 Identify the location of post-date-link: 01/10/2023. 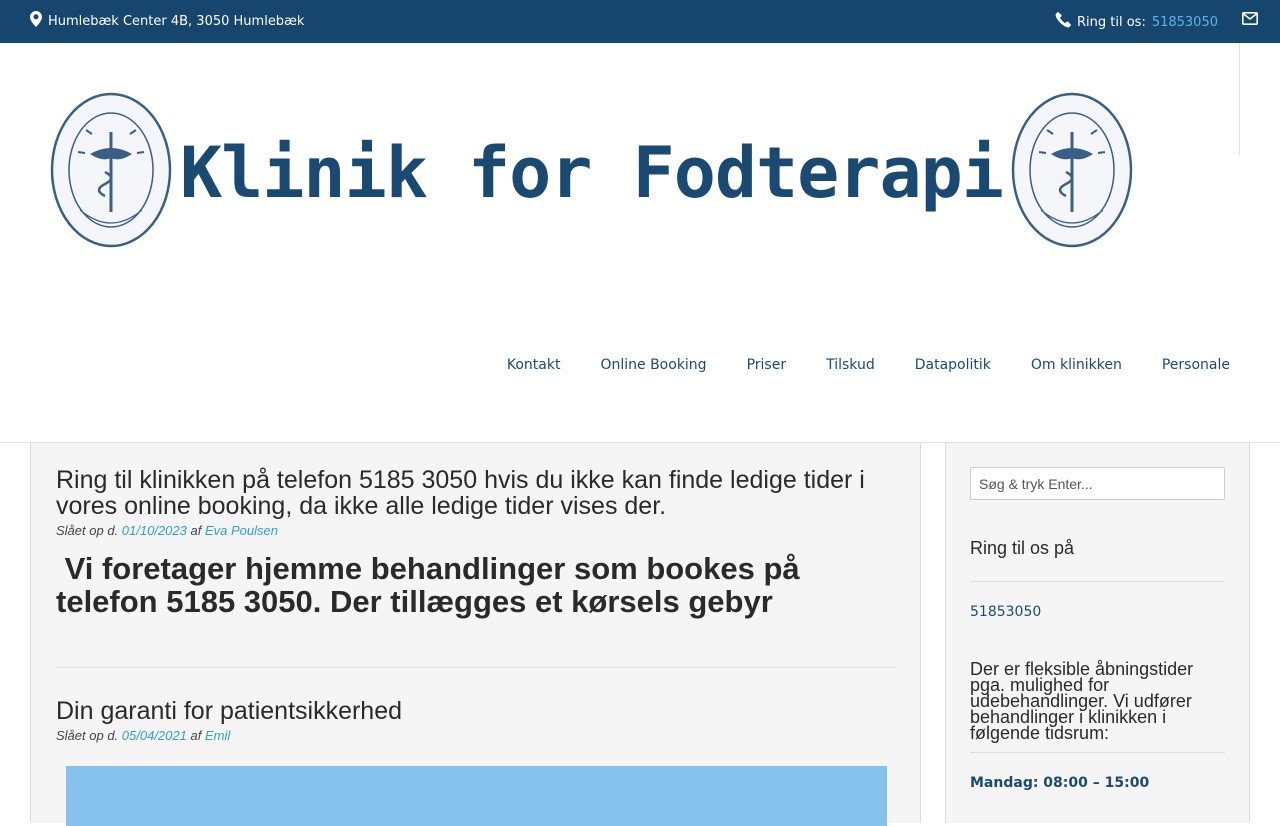
(154, 530).